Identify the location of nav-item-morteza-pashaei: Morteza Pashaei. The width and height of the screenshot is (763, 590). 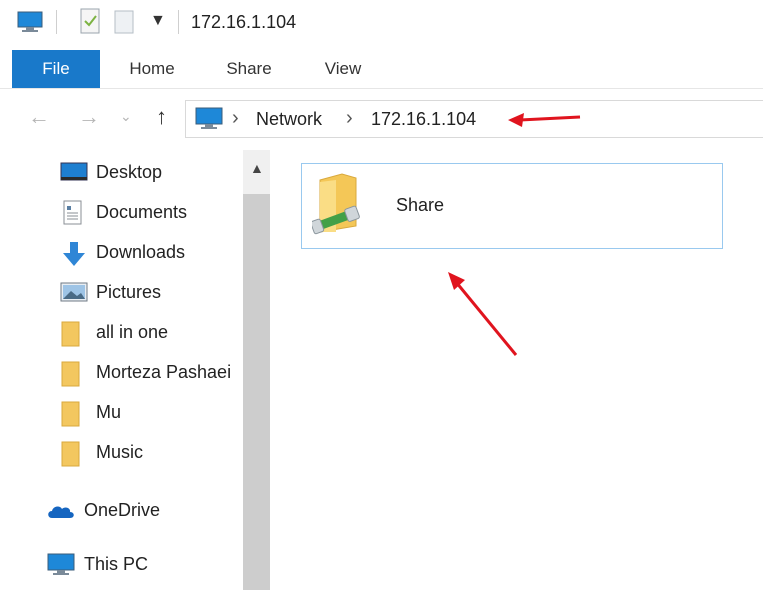
(146, 372).